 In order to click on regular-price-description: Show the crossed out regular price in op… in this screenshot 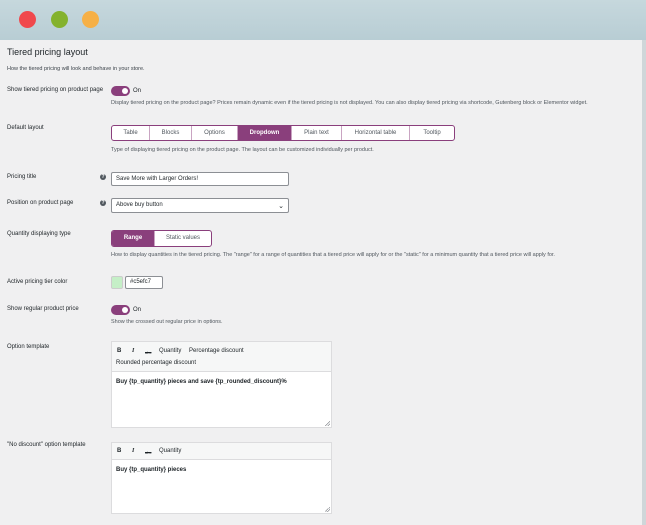, I will do `click(167, 322)`.